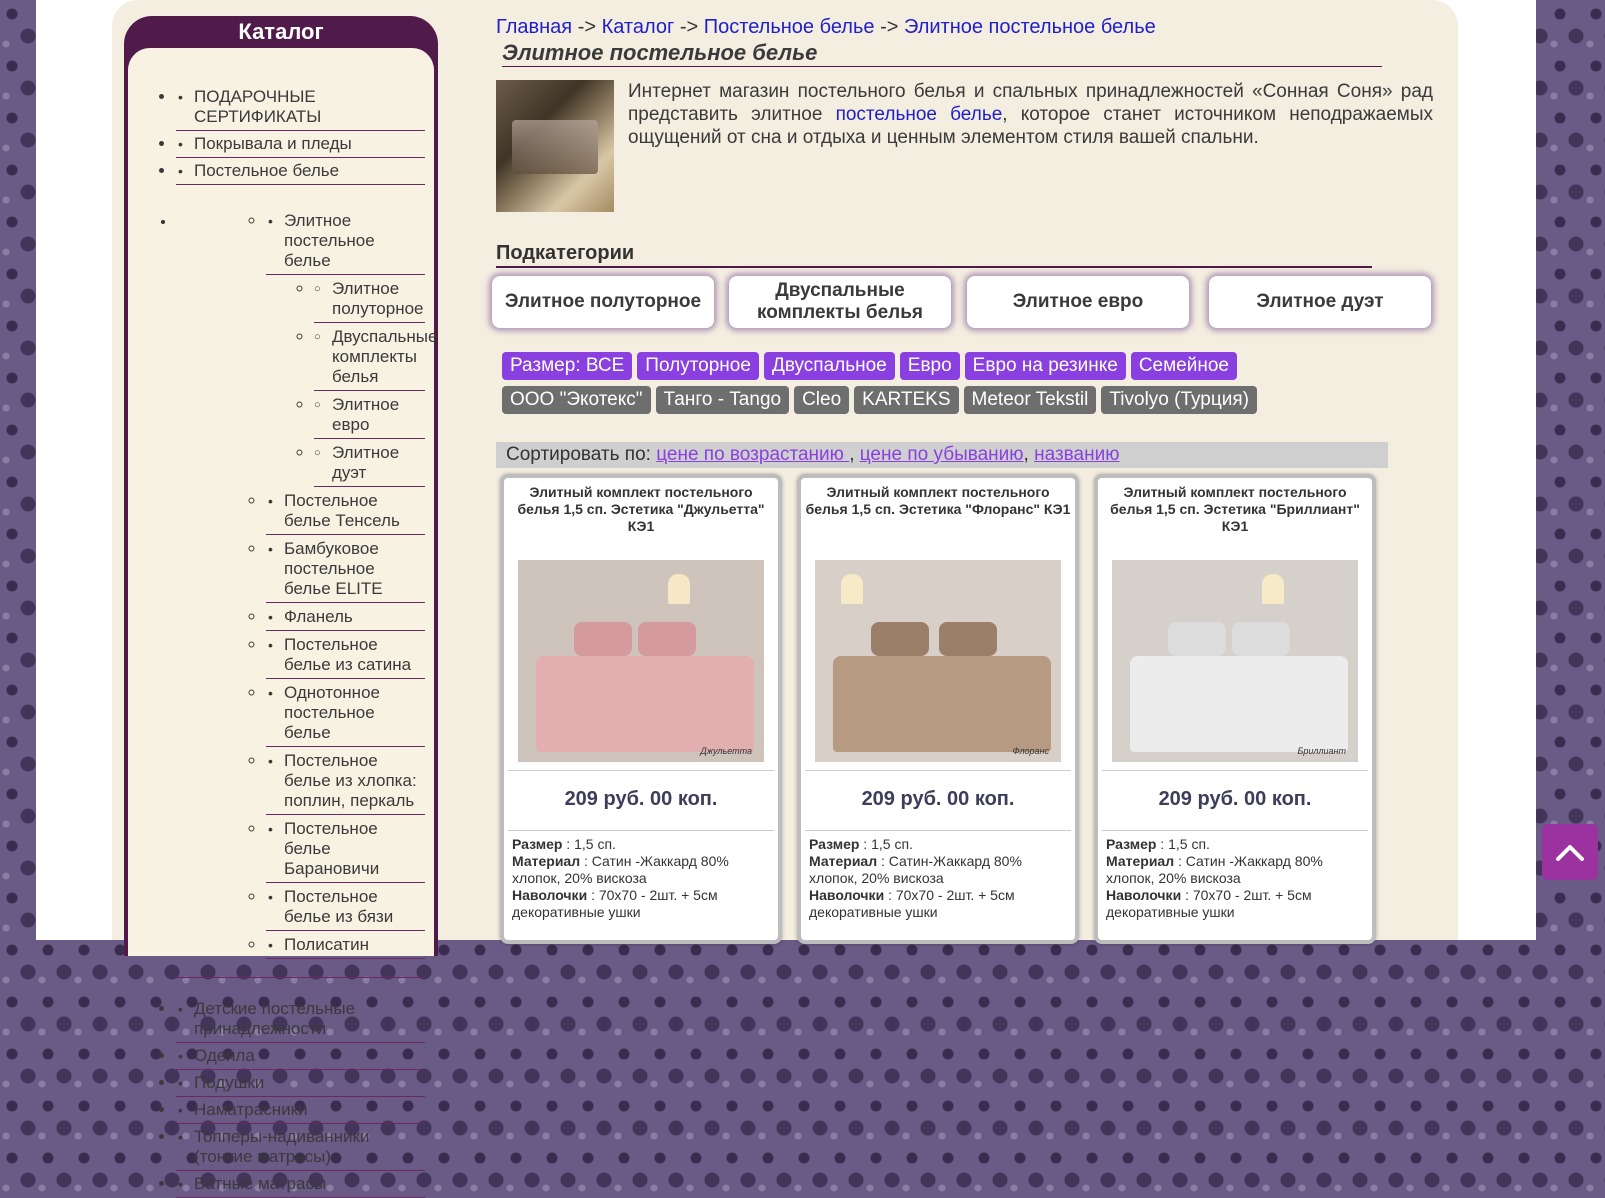 The width and height of the screenshot is (1605, 1198). What do you see at coordinates (576, 400) in the screenshot?
I see `brand-filter-ecotex: ООО "Экотекс"` at bounding box center [576, 400].